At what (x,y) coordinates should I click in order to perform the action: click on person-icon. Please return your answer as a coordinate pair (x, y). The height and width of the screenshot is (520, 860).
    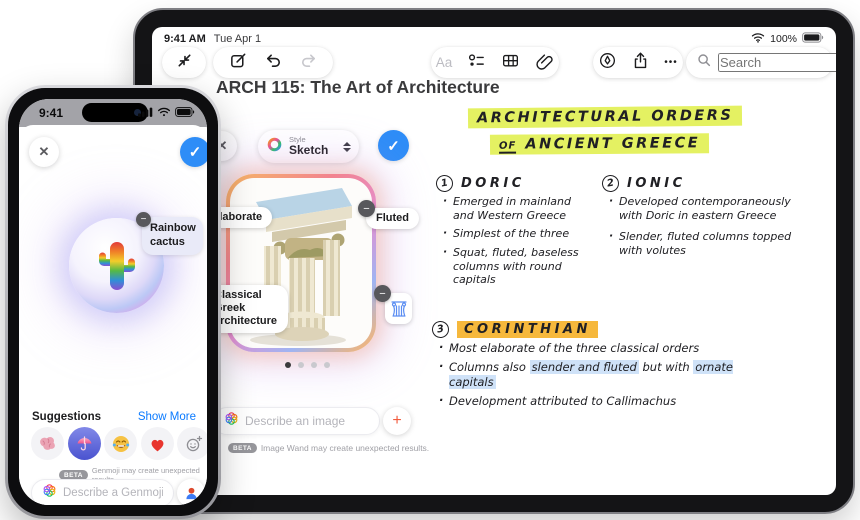
    Looking at the image, I should click on (191, 493).